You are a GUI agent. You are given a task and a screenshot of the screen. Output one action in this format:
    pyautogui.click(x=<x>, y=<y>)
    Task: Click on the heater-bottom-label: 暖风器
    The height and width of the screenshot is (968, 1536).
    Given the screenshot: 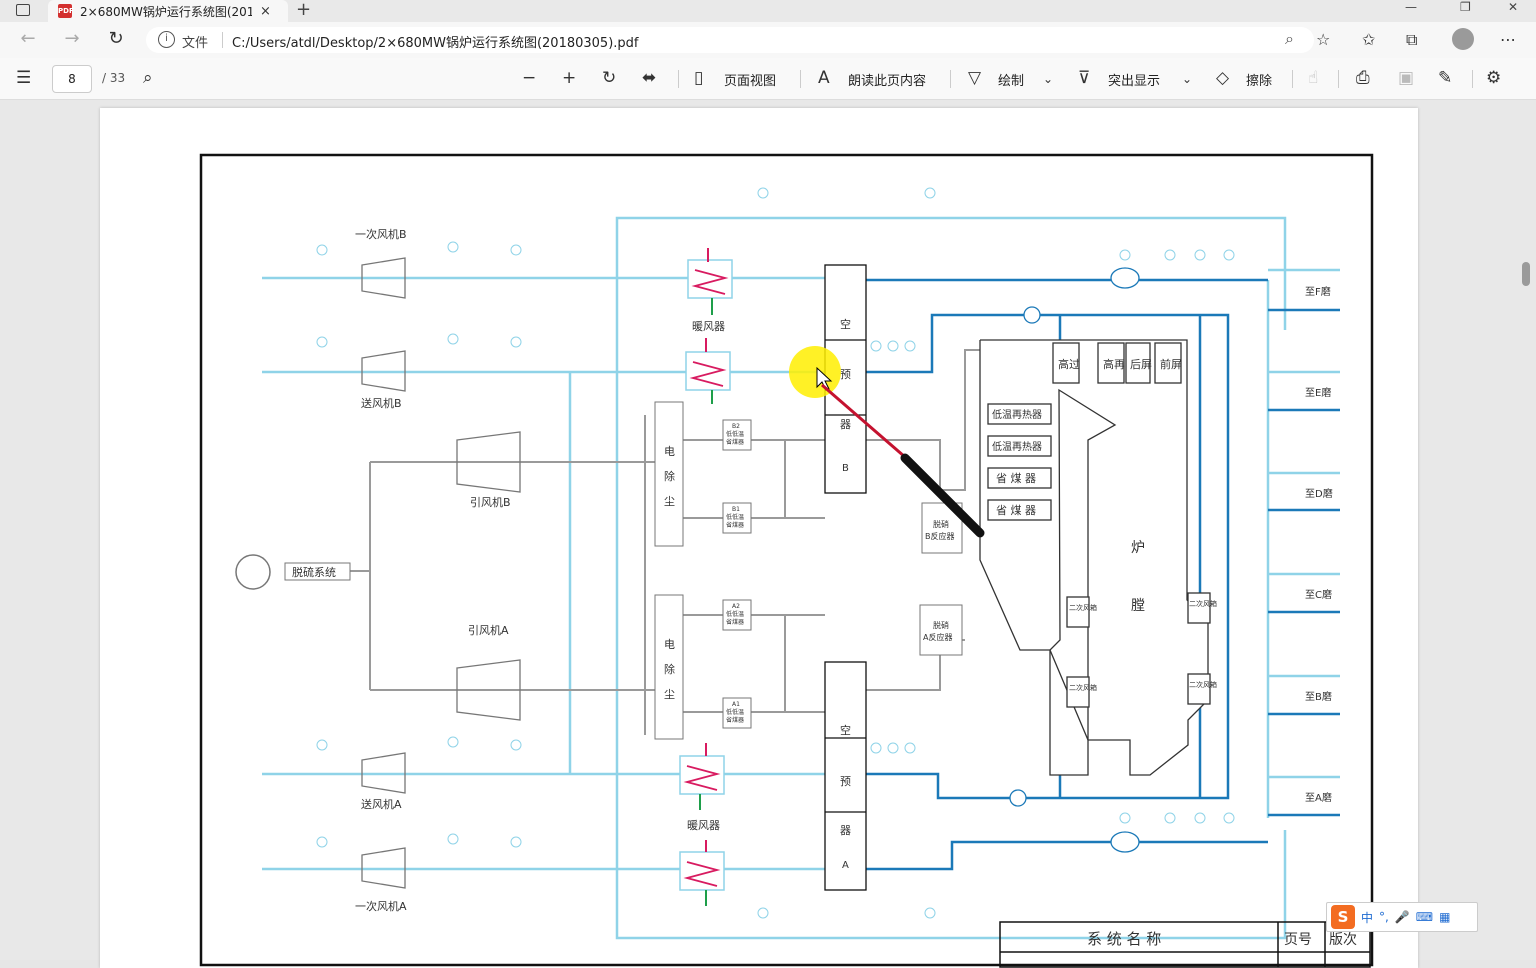 What is the action you would take?
    pyautogui.click(x=703, y=825)
    